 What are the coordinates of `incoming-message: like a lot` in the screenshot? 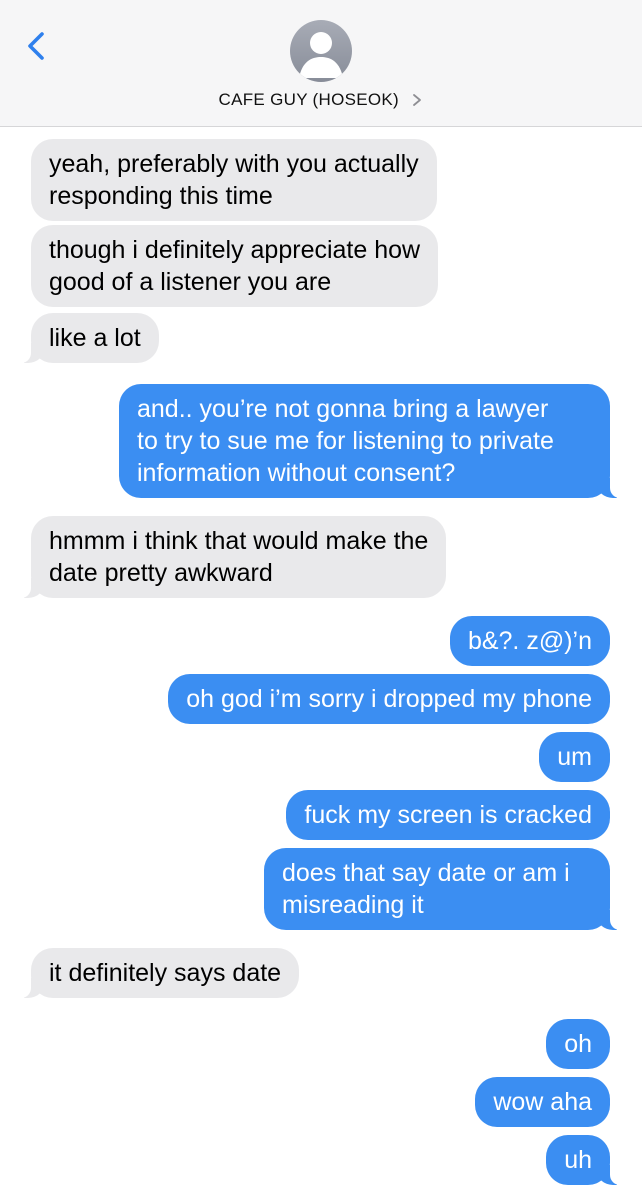 It's located at (89, 338).